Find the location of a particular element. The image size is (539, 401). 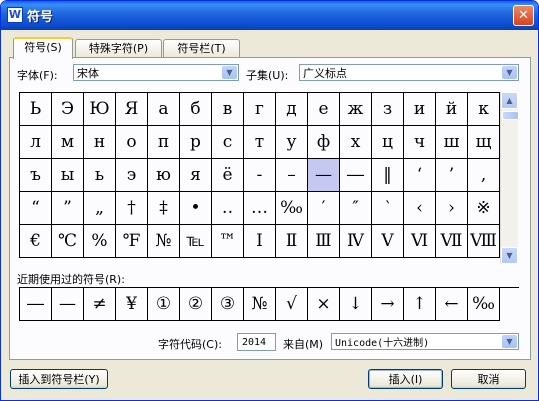

symbol-cell: ‡ is located at coordinates (164, 208).